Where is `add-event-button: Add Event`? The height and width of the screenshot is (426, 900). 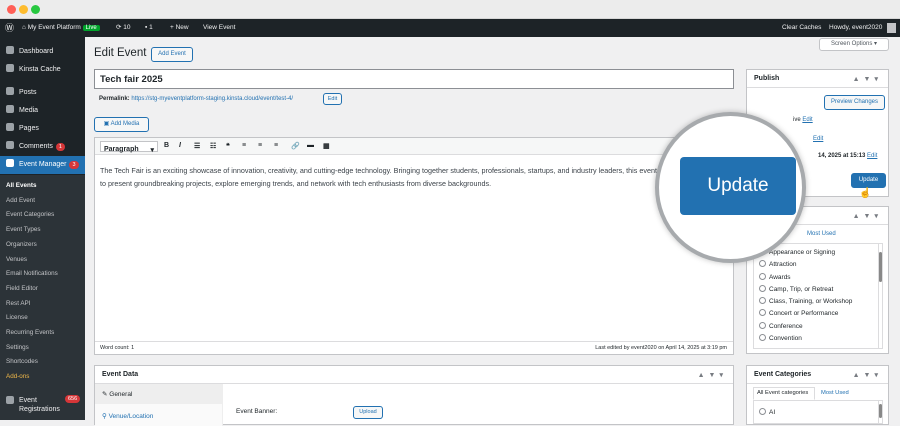 add-event-button: Add Event is located at coordinates (172, 54).